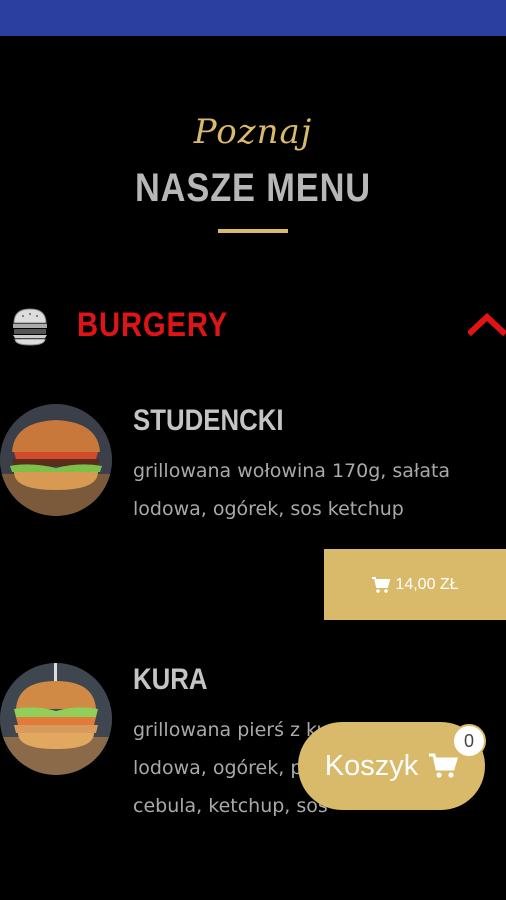  What do you see at coordinates (469, 741) in the screenshot?
I see `cart-count-badge: 0` at bounding box center [469, 741].